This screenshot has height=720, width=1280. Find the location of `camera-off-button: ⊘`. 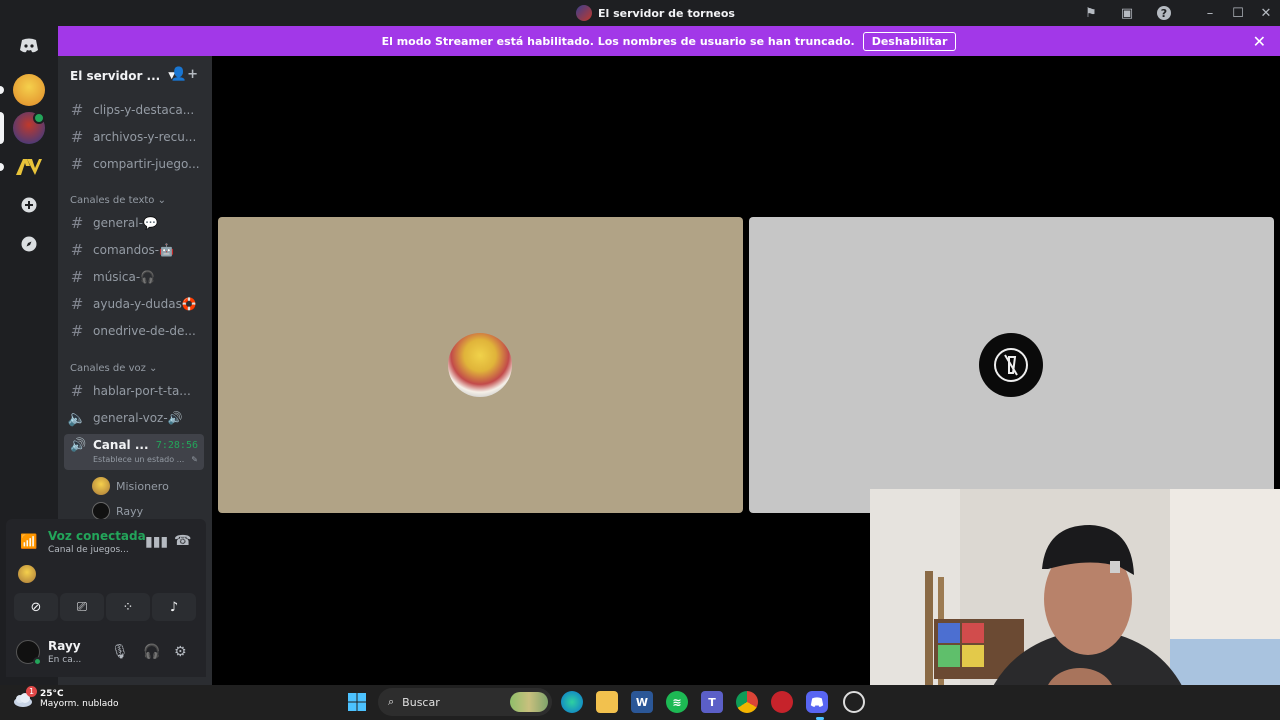

camera-off-button: ⊘ is located at coordinates (36, 607).